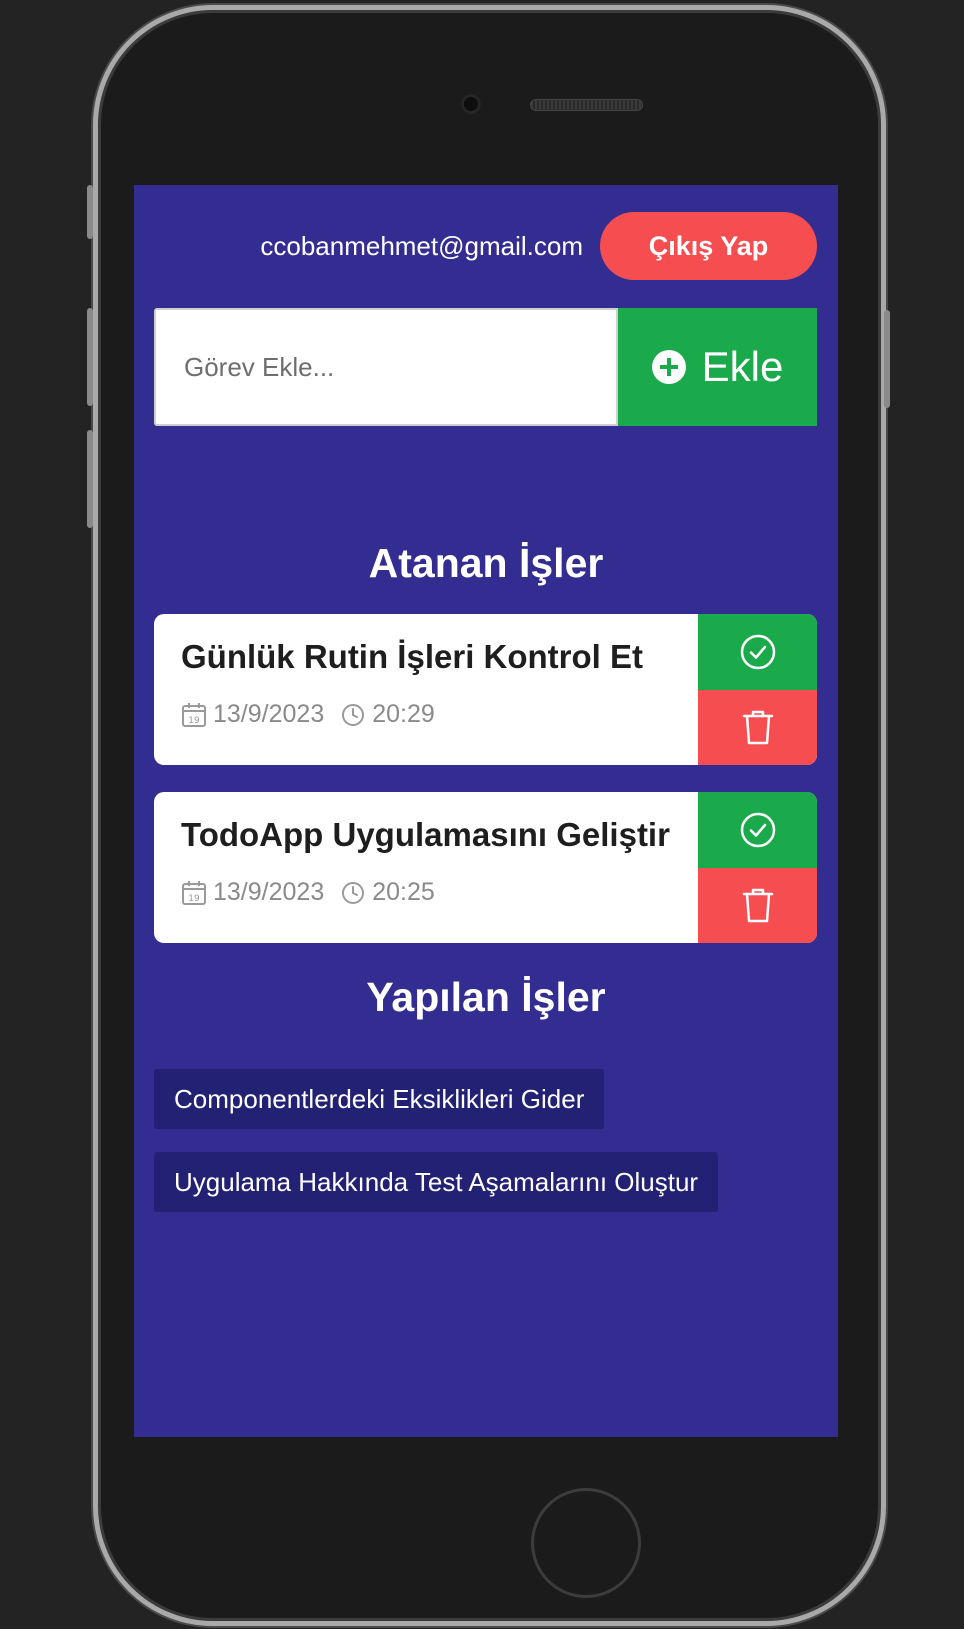 Image resolution: width=964 pixels, height=1629 pixels. I want to click on add-task-form: Ekle, so click(485, 367).